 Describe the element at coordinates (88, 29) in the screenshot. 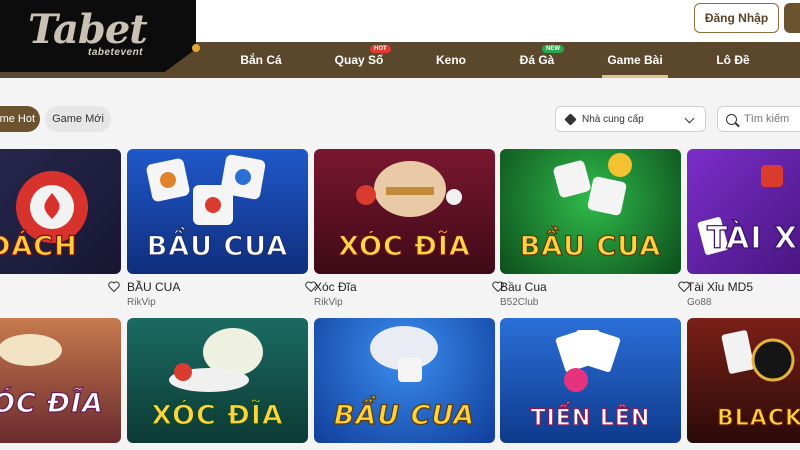

I see `logo-text: Tabet` at that location.